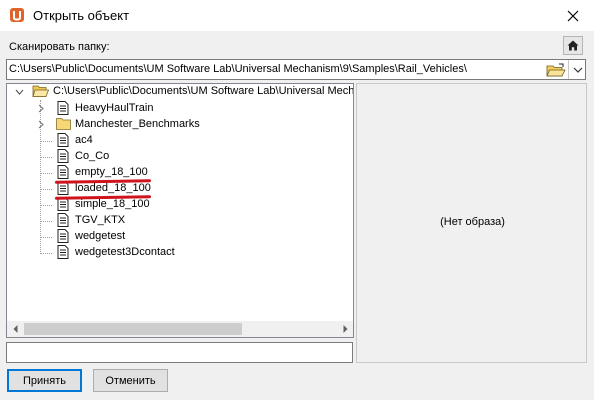 The image size is (594, 400). Describe the element at coordinates (297, 15) in the screenshot. I see `title-bar: Открыть объект` at that location.